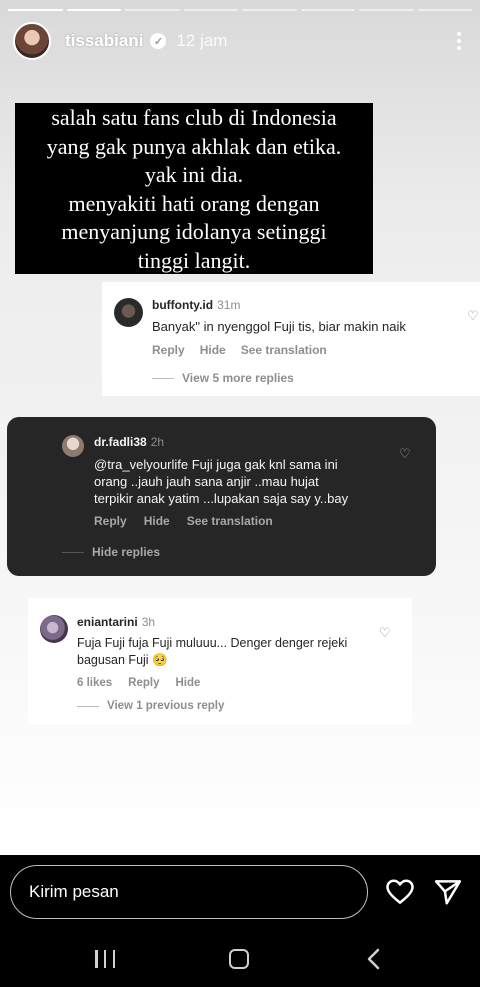 The image size is (480, 987). Describe the element at coordinates (104, 41) in the screenshot. I see `story-username: tissabiani` at that location.